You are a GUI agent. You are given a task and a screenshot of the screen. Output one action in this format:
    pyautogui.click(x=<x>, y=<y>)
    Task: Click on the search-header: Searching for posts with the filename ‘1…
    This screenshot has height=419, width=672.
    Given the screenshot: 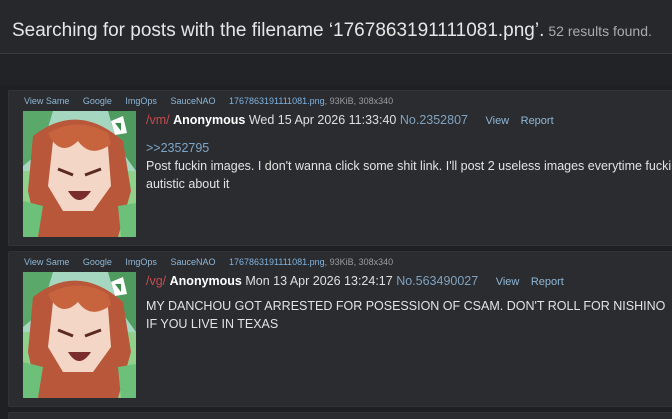 What is the action you would take?
    pyautogui.click(x=336, y=27)
    